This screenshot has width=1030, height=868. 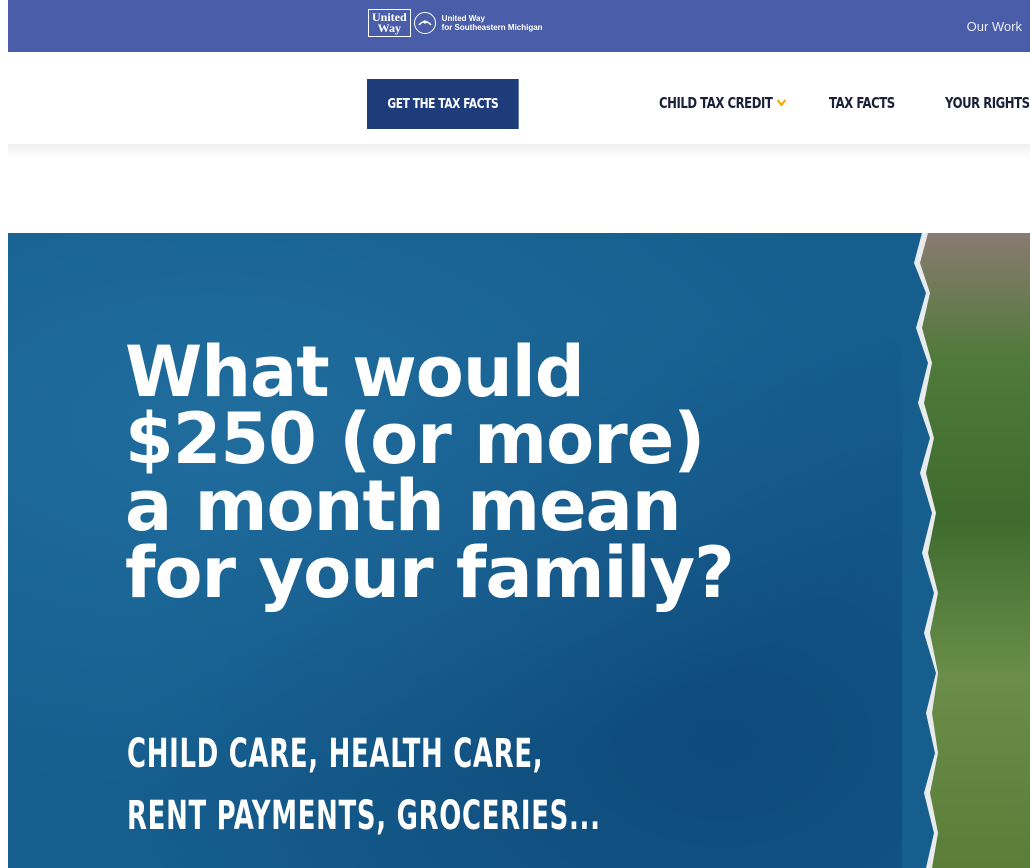 I want to click on org-name: United Way for Southeastern Michigan, so click(x=492, y=23).